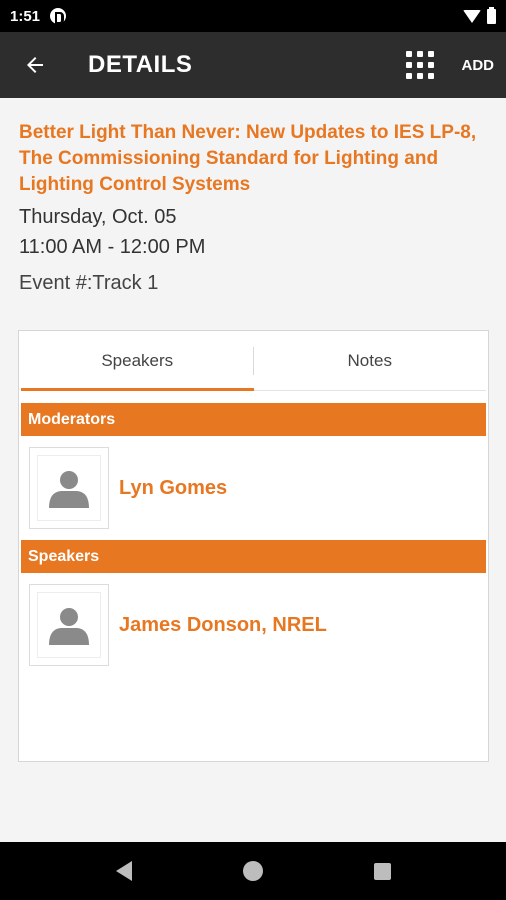 The image size is (506, 900). I want to click on person-name: James Donson, NREL, so click(223, 624).